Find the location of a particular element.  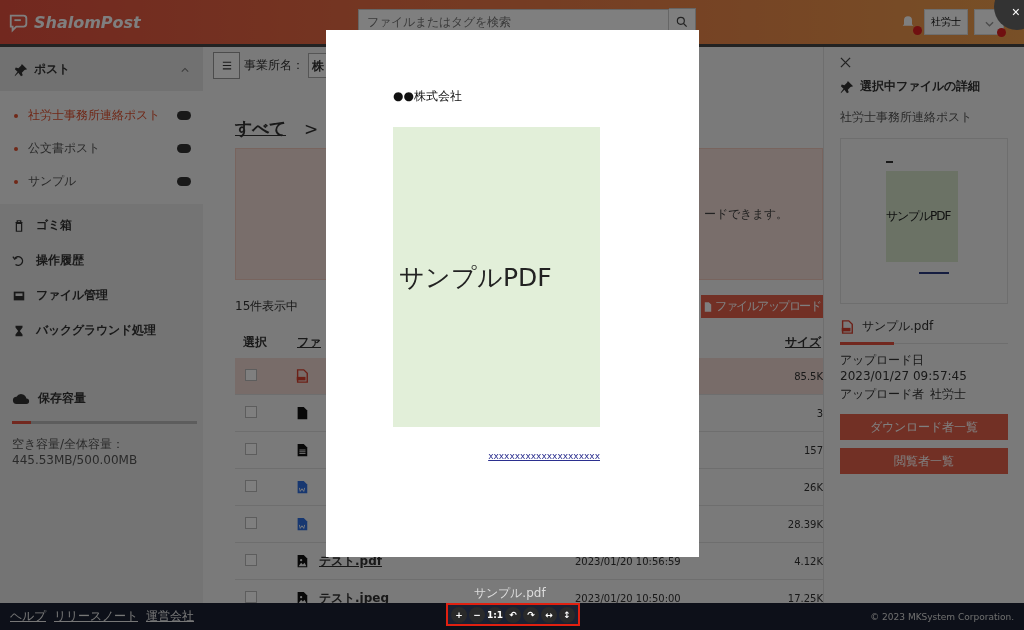

toolbar-button: + is located at coordinates (459, 614).